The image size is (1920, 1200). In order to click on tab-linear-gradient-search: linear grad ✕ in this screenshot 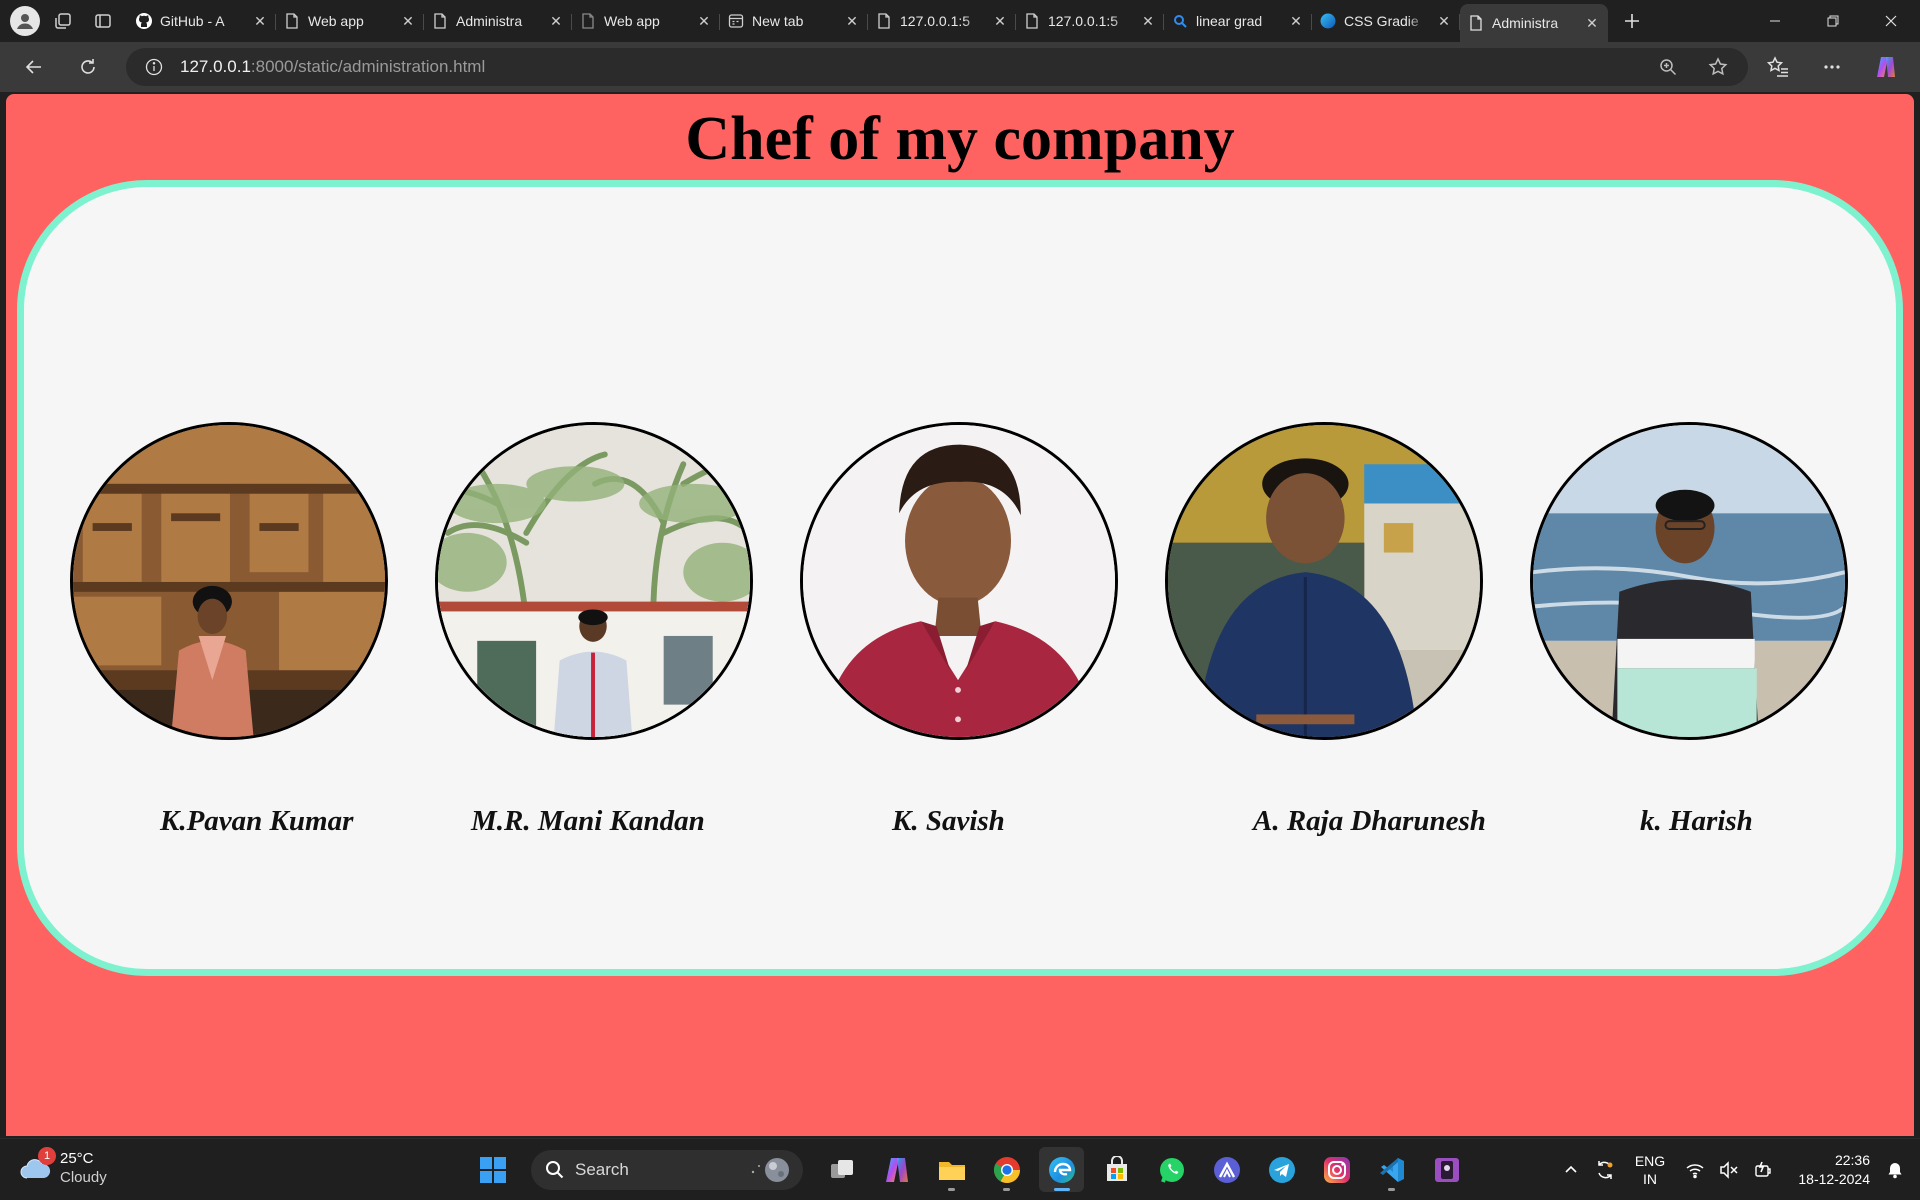, I will do `click(1237, 21)`.